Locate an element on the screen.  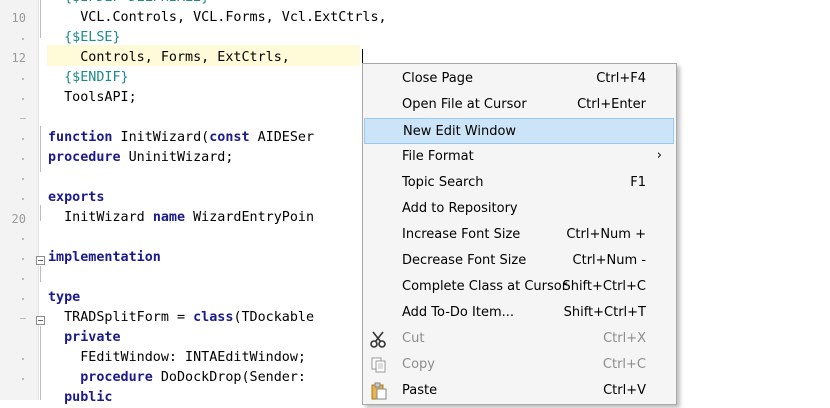
code-line: type is located at coordinates (64, 298).